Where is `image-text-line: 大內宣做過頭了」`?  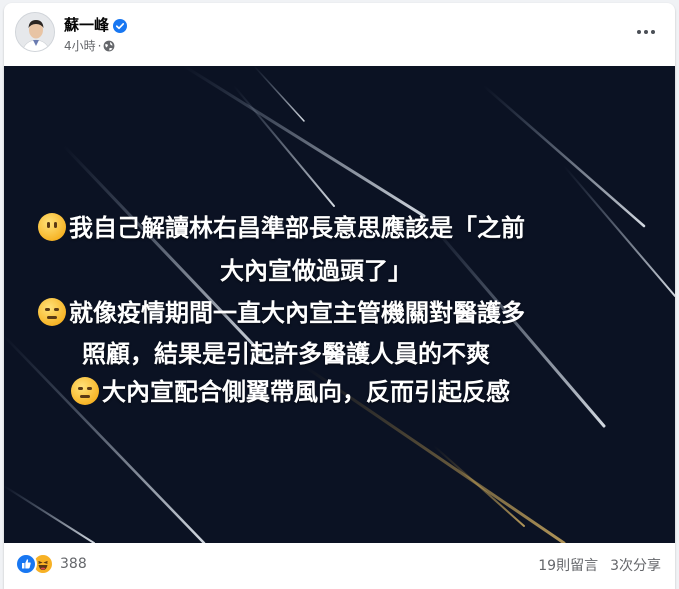 image-text-line: 大內宣做過頭了」 is located at coordinates (316, 268).